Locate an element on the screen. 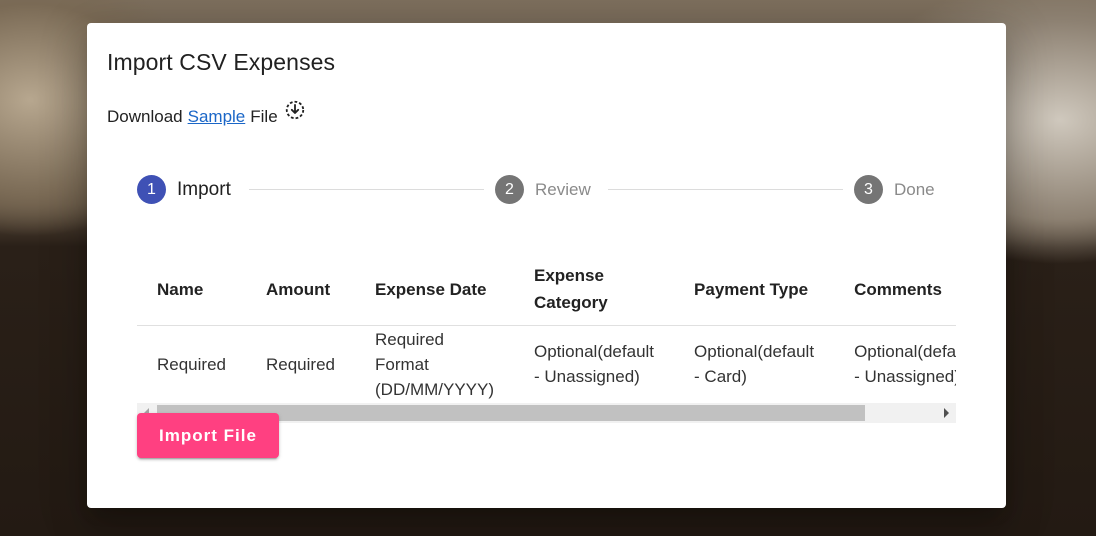 The width and height of the screenshot is (1096, 536). step-label: Import is located at coordinates (204, 189).